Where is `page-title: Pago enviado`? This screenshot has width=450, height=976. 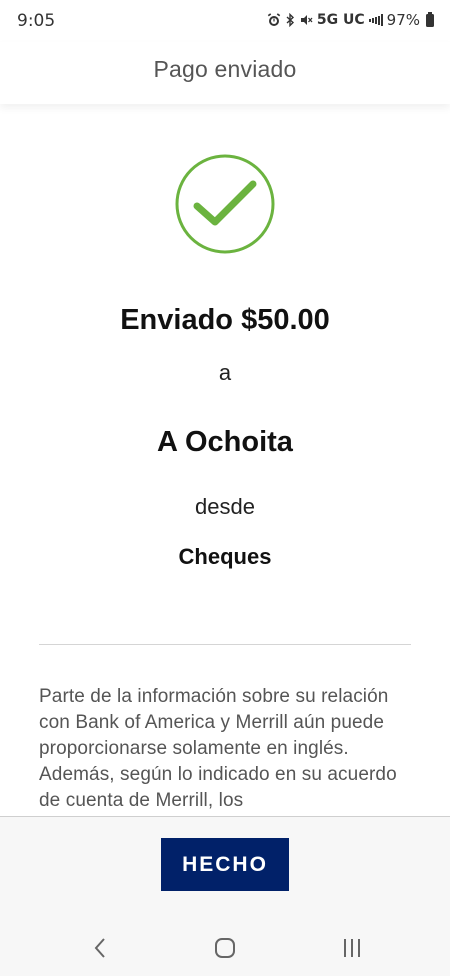 page-title: Pago enviado is located at coordinates (225, 69).